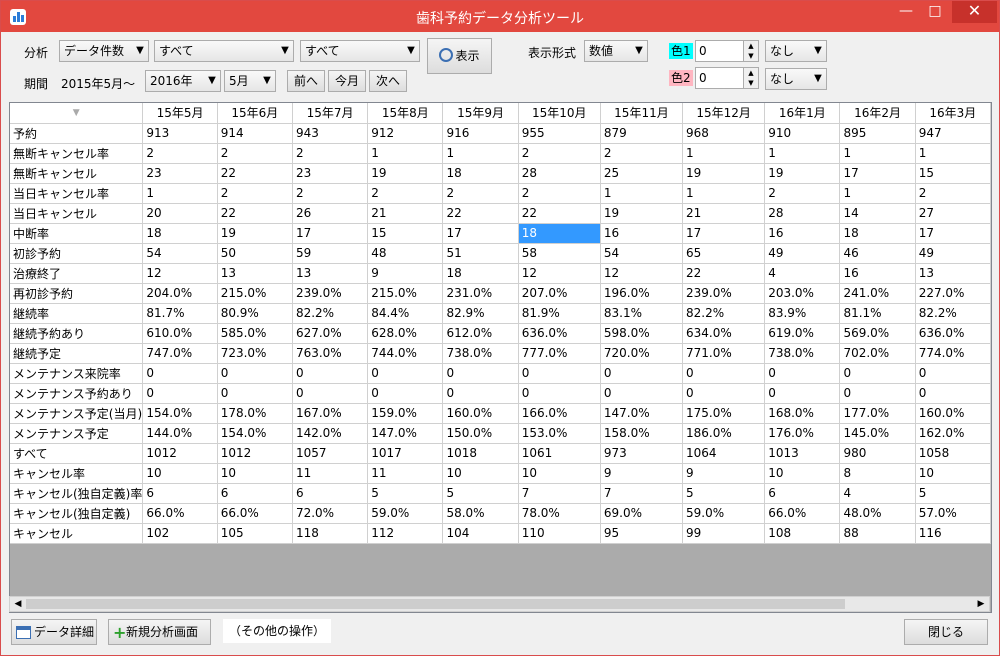  I want to click on row-label: メンテナンス予定(当月), so click(77, 413).